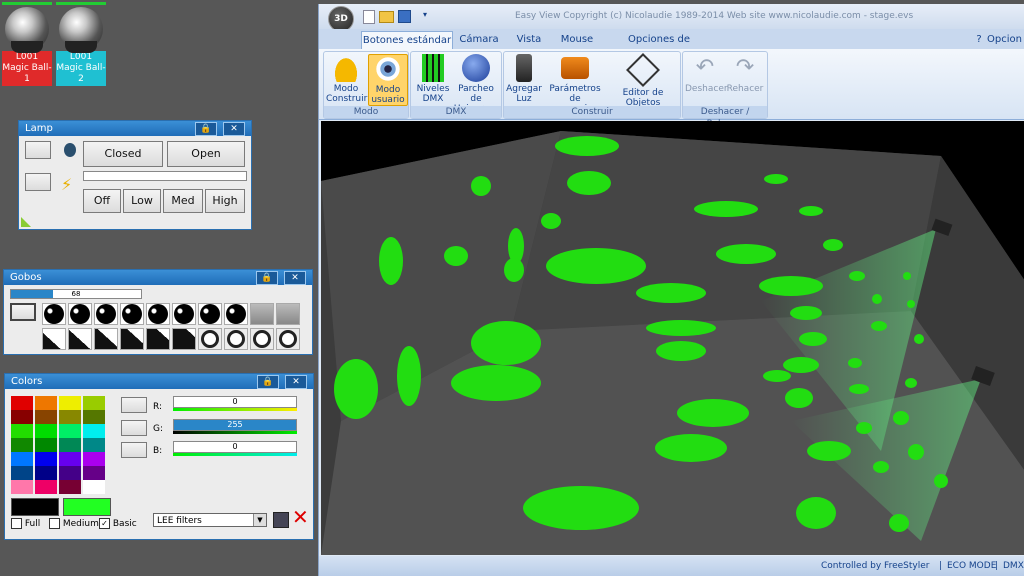 The image size is (1024, 576). What do you see at coordinates (206, 154) in the screenshot?
I see `open-button: Open` at bounding box center [206, 154].